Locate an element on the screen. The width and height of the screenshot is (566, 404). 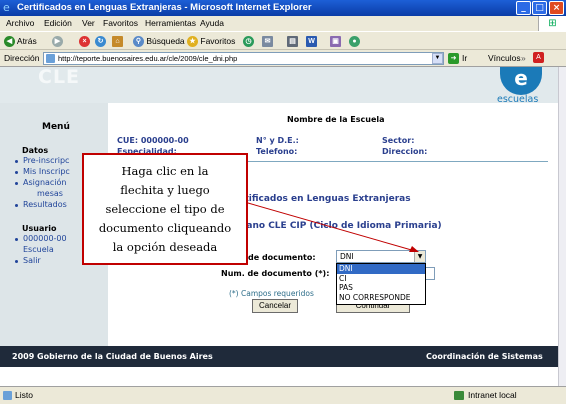
callout-arrow is located at coordinates (333, 227).